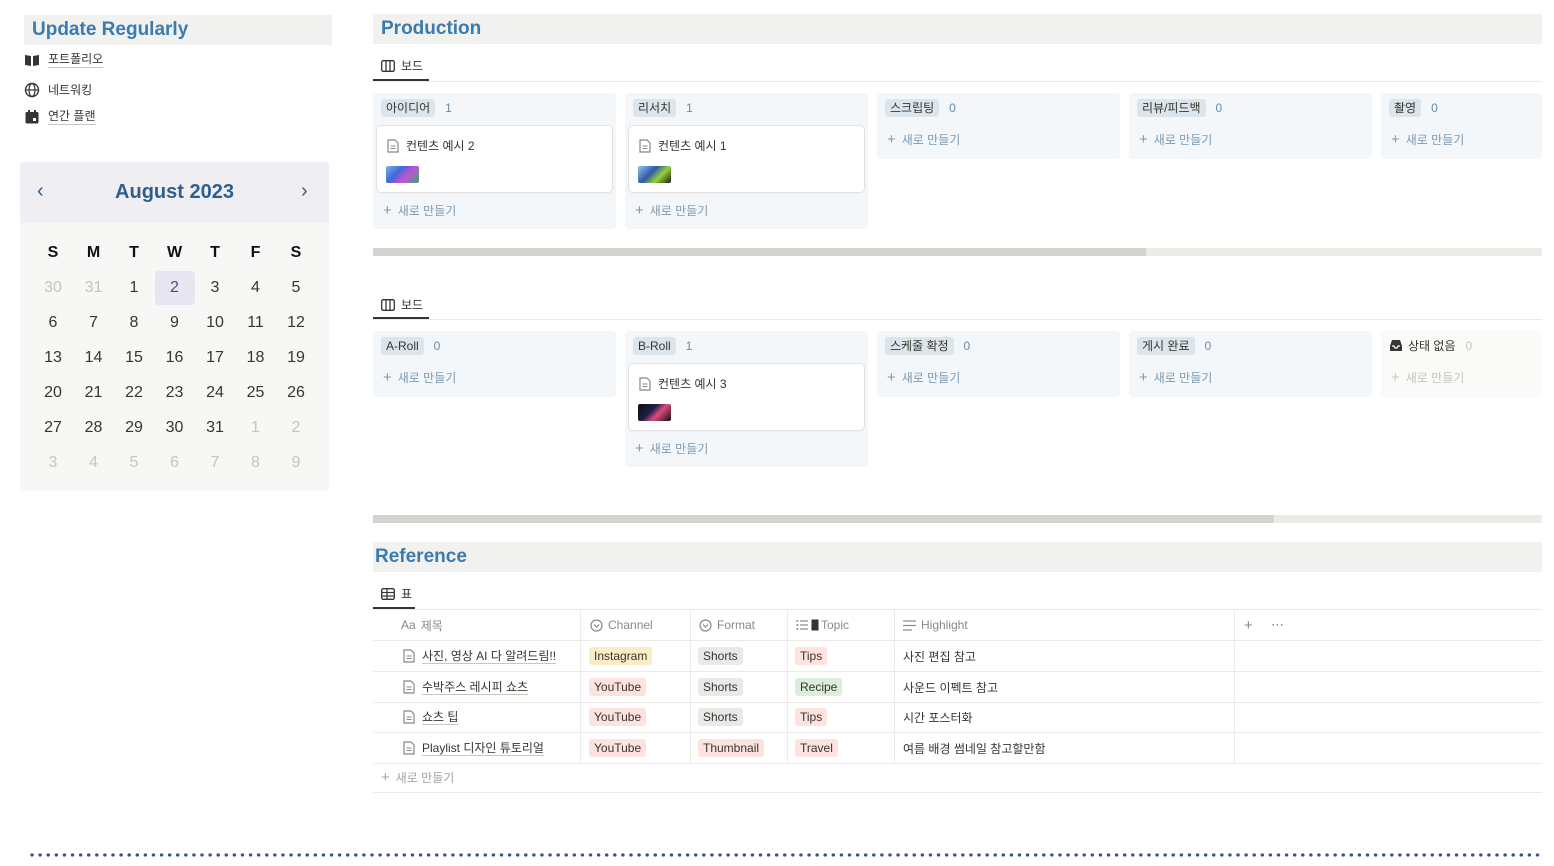 The image size is (1554, 866). Describe the element at coordinates (746, 159) in the screenshot. I see `board-card: 컨텐츠 예시 1` at that location.